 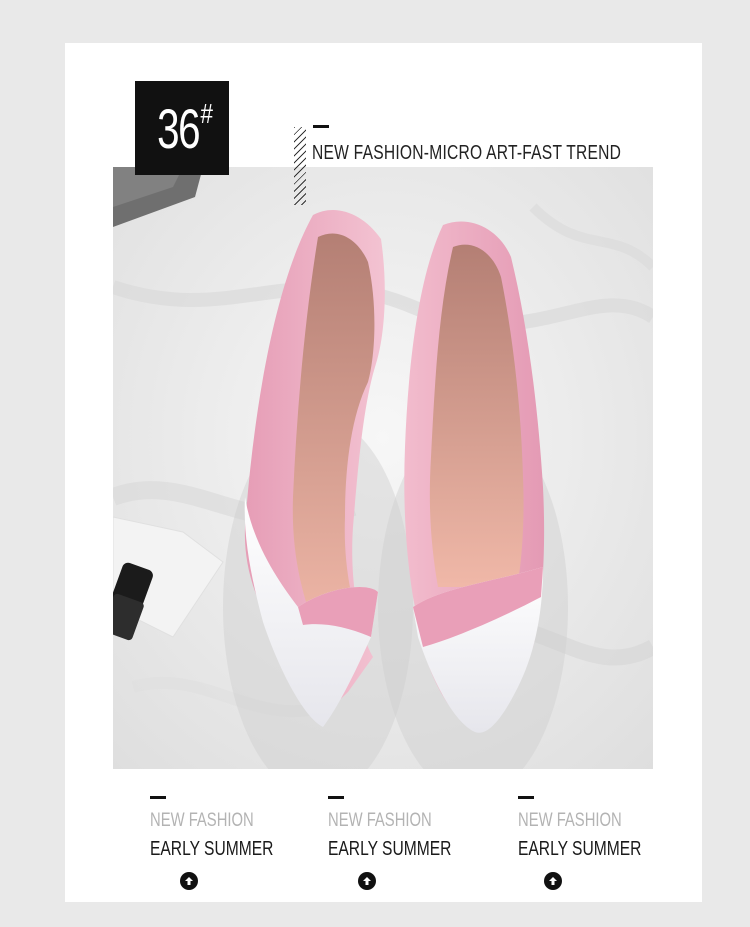 What do you see at coordinates (178, 128) in the screenshot?
I see `size-number: 36` at bounding box center [178, 128].